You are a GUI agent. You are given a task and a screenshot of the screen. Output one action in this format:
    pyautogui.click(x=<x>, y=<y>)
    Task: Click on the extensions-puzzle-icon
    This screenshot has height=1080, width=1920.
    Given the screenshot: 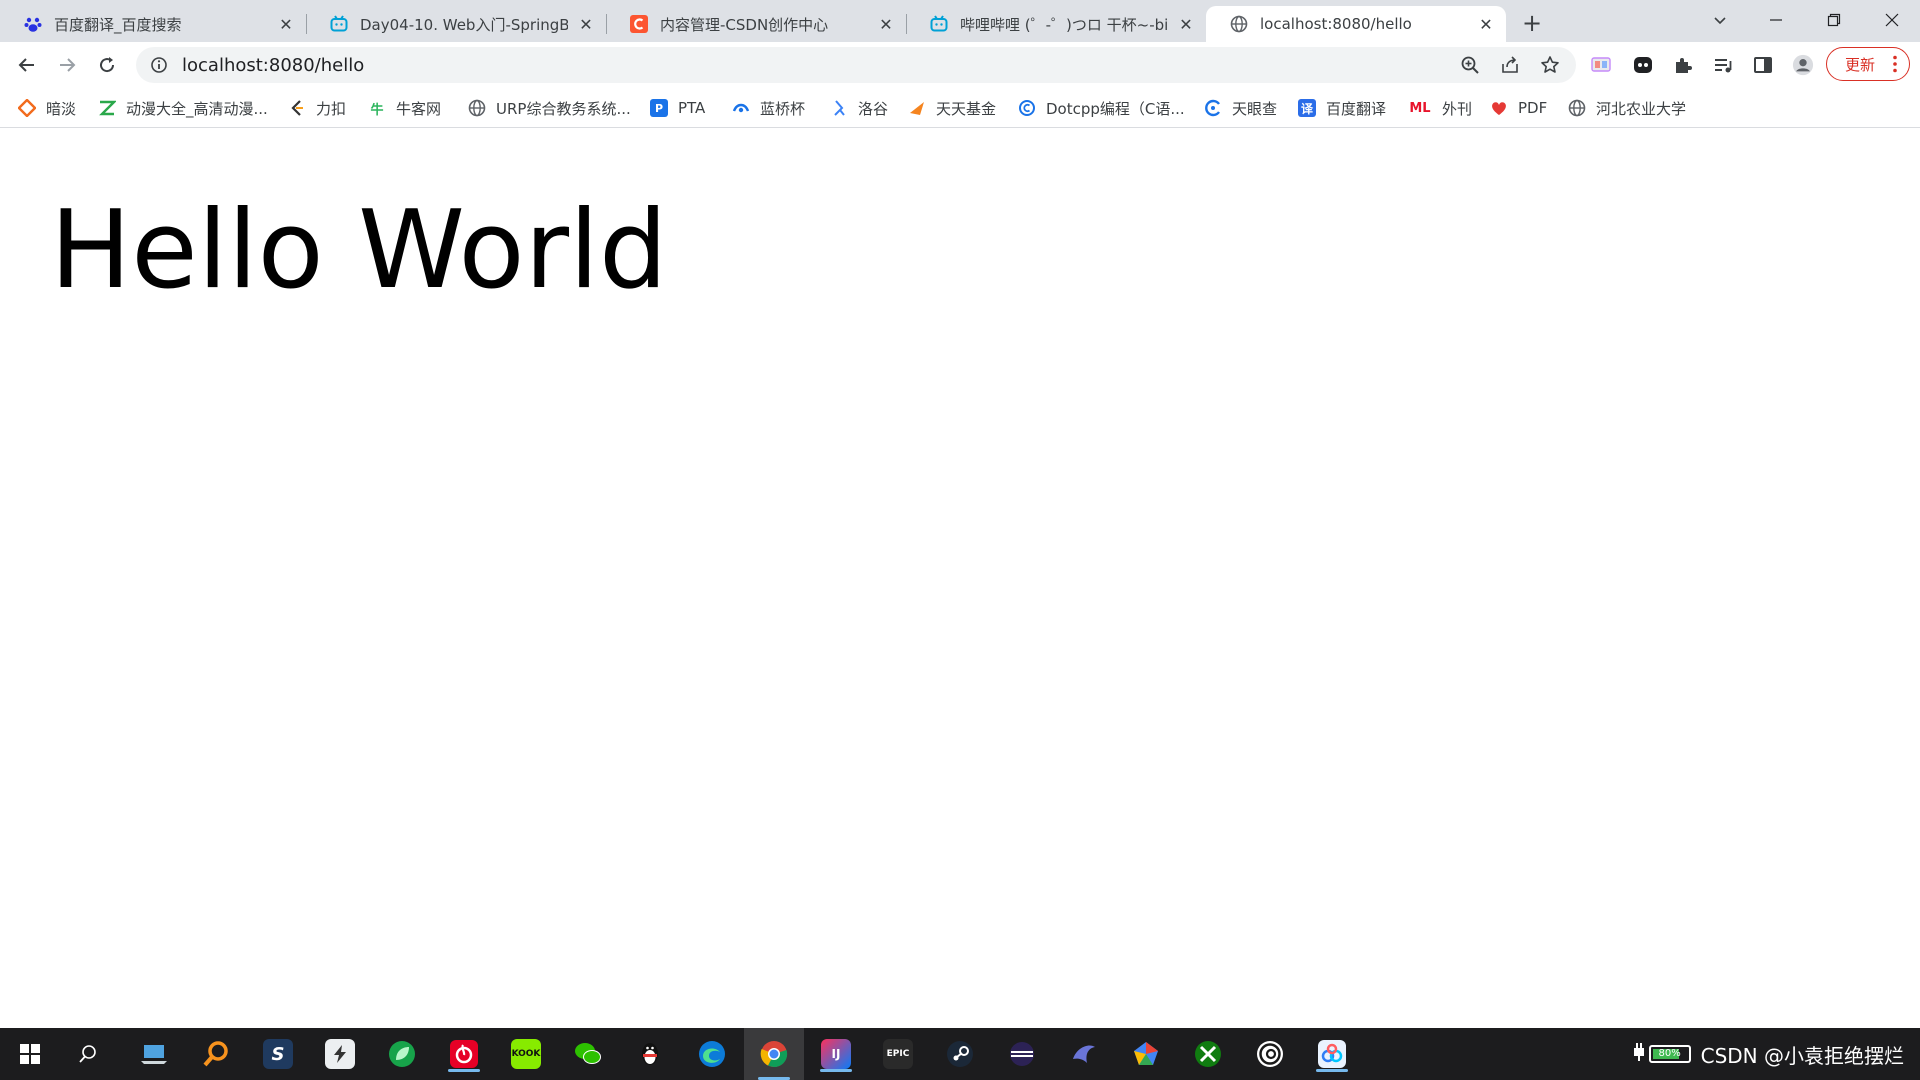 What is the action you would take?
    pyautogui.click(x=1683, y=65)
    